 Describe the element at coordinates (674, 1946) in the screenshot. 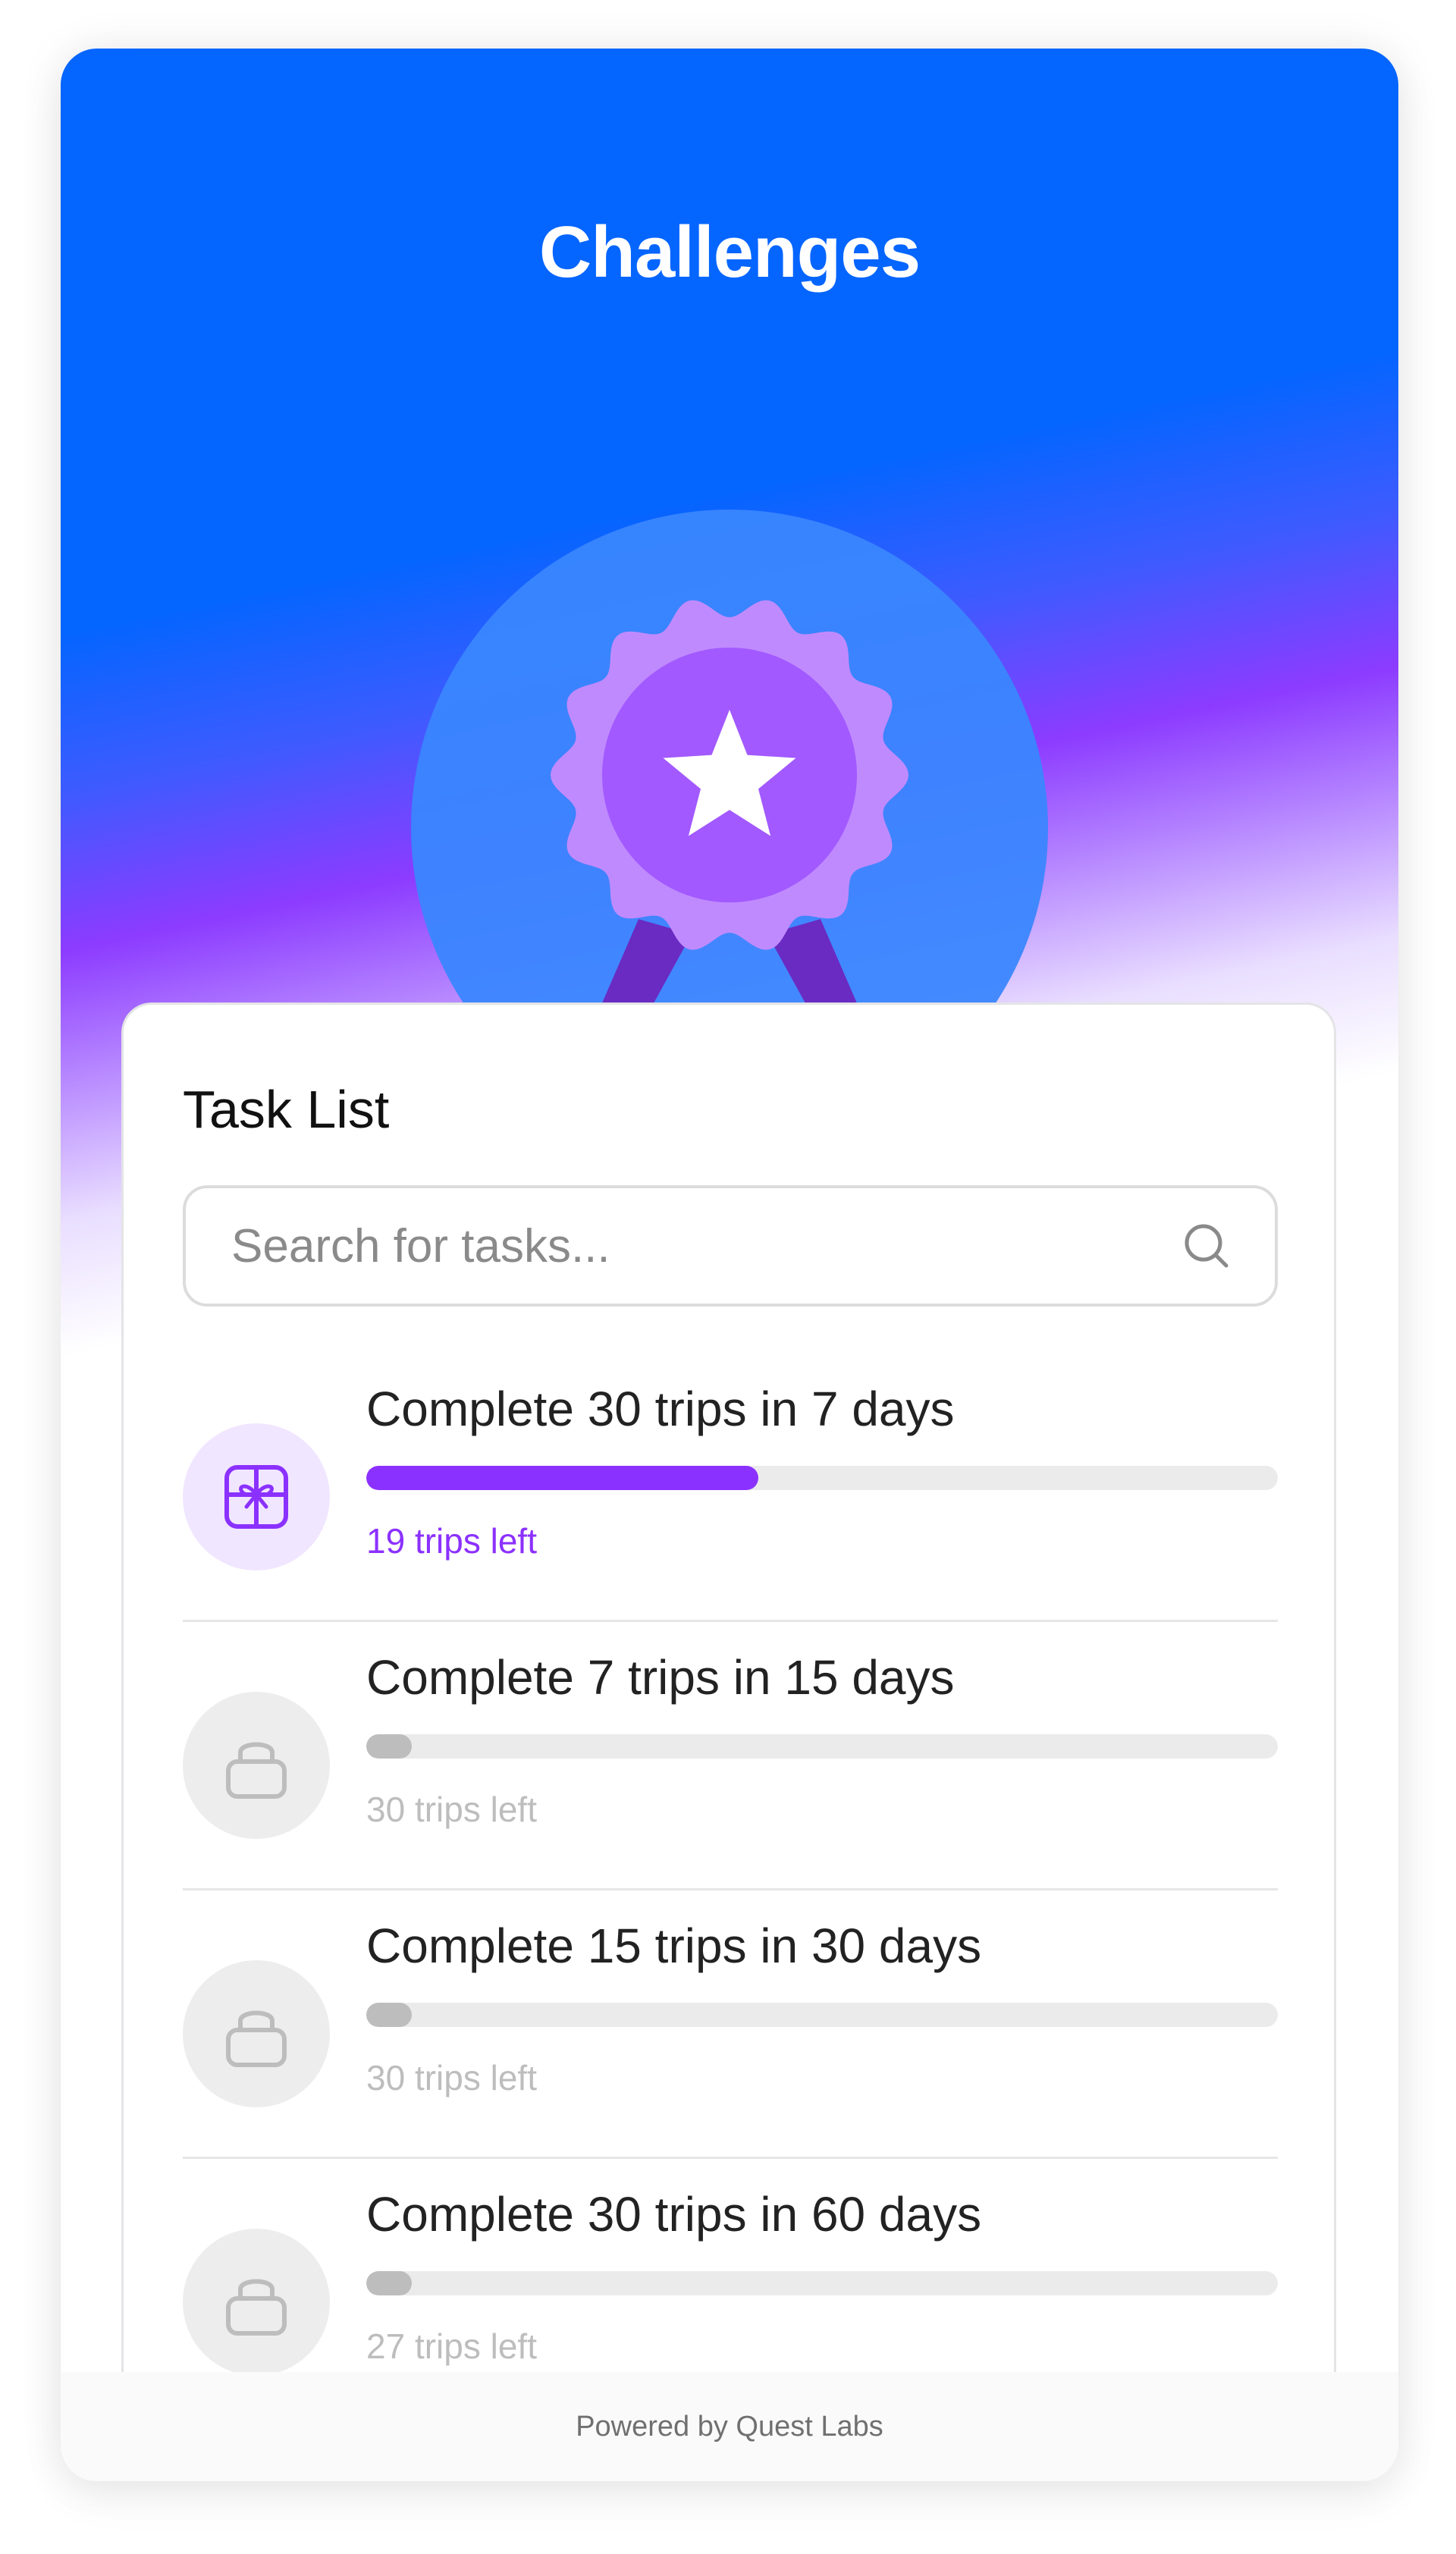

I see `task-title: Complete 15 trips in 30 days` at that location.